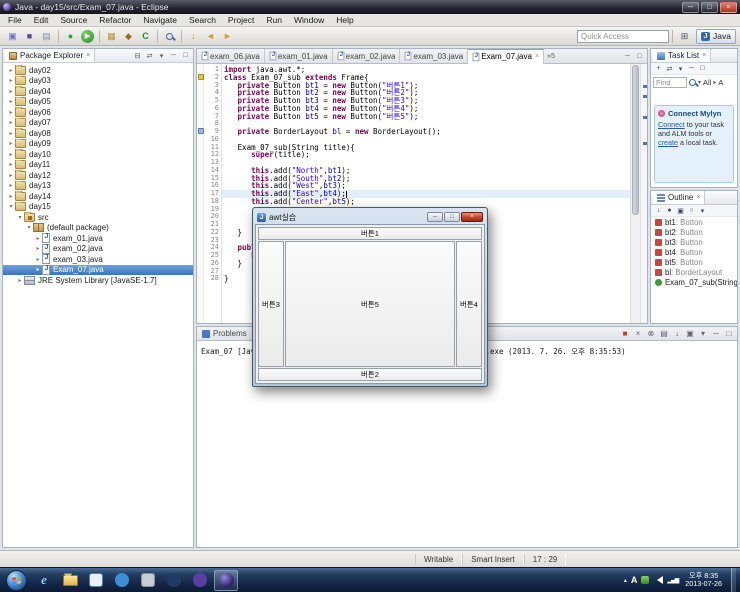 This screenshot has width=740, height=592. Describe the element at coordinates (427, 116) in the screenshot. I see `code-line: private Button bt5 = new Button("버튼5");` at that location.